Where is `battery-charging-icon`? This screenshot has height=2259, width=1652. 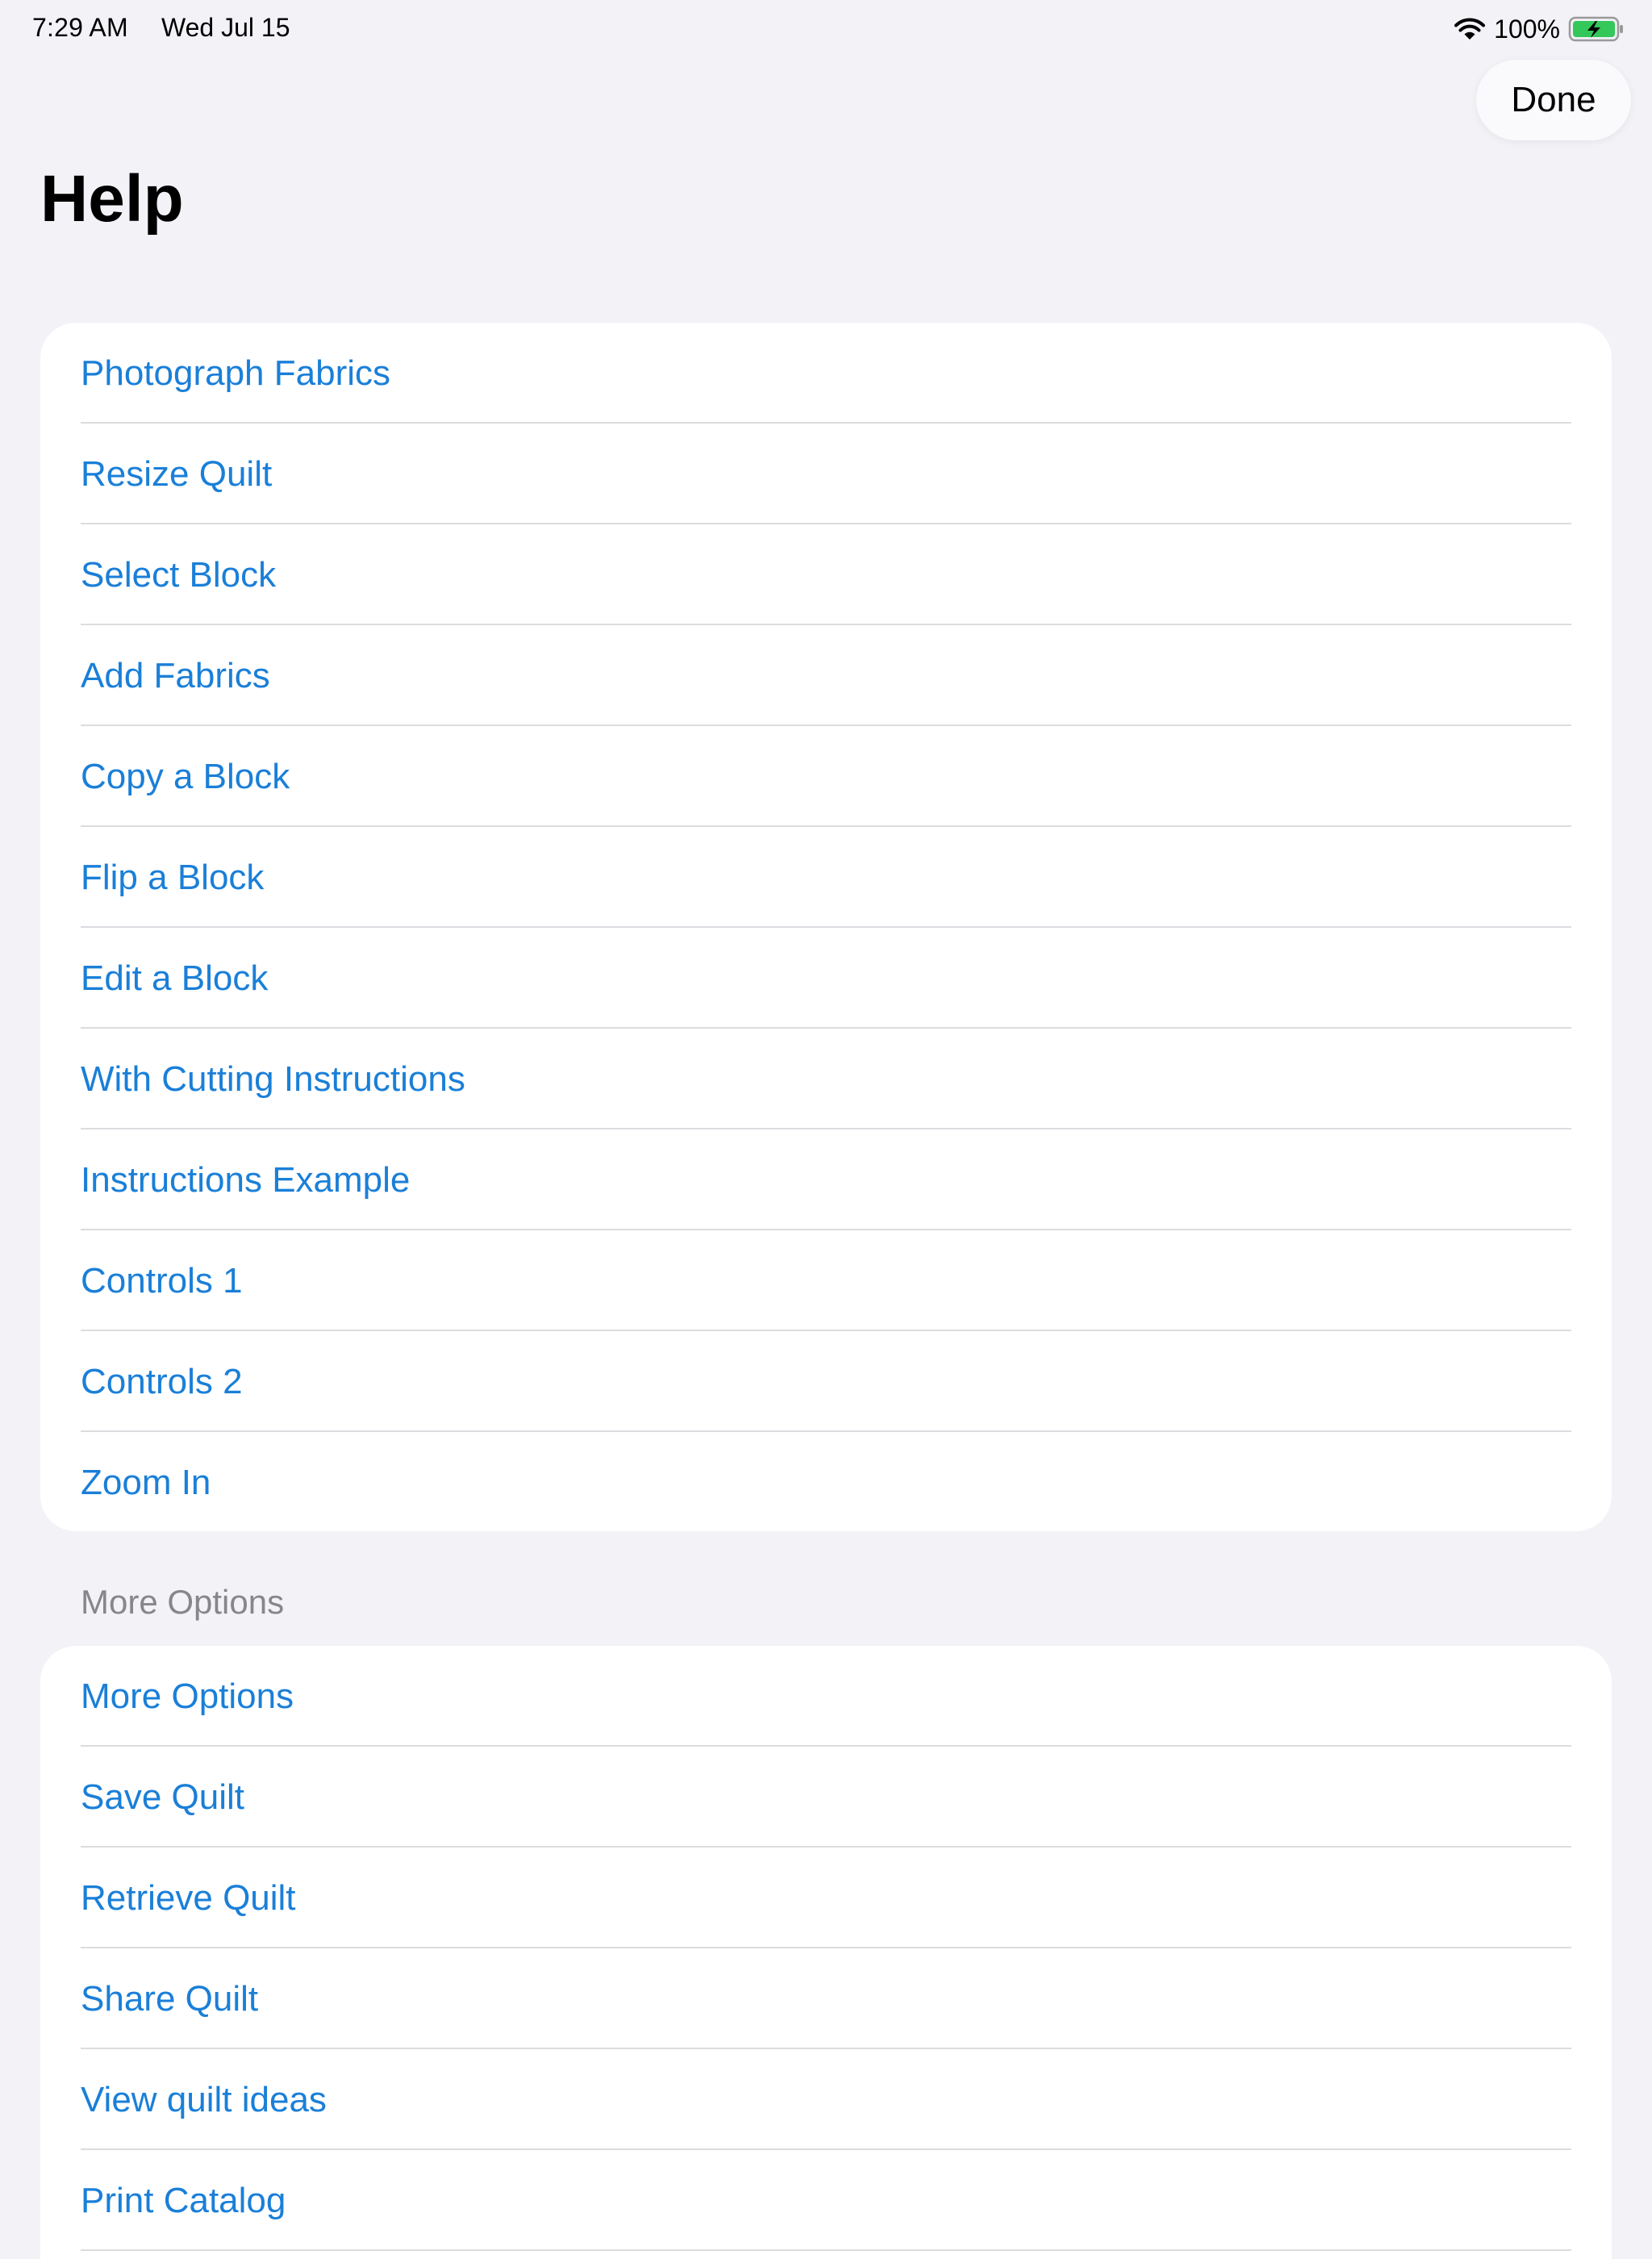 battery-charging-icon is located at coordinates (1595, 29).